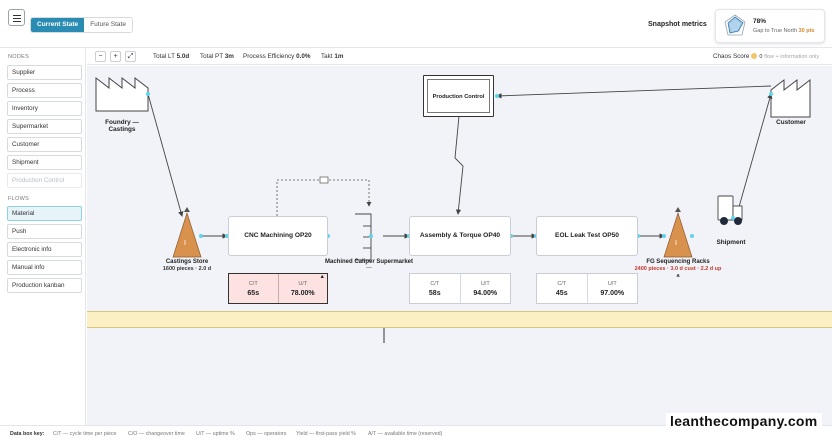 The image size is (832, 441). I want to click on fg-inventory-mark: I, so click(676, 243).